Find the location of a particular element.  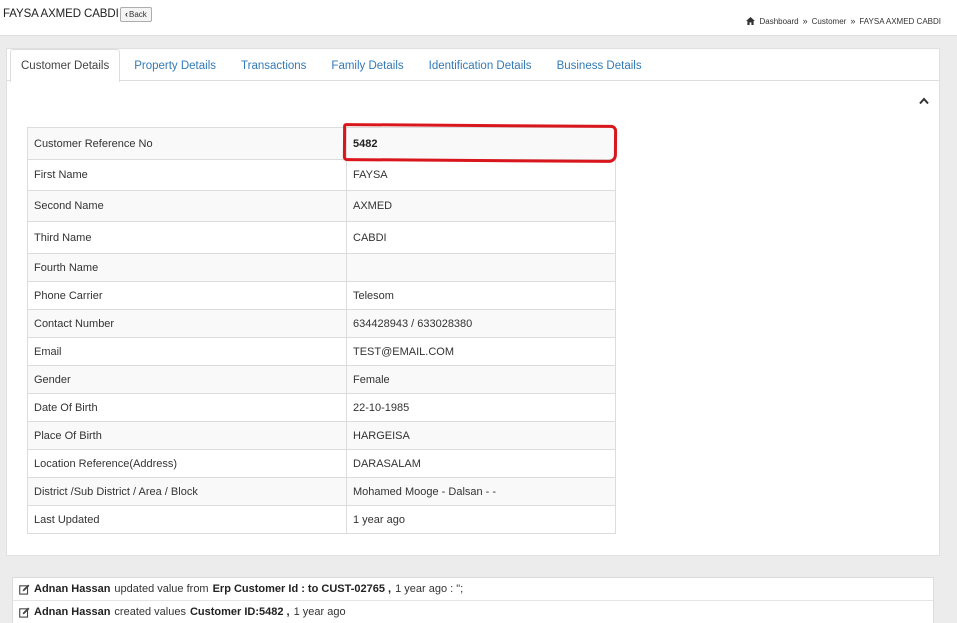

table-row: Second Name AXMED is located at coordinates (321, 206).